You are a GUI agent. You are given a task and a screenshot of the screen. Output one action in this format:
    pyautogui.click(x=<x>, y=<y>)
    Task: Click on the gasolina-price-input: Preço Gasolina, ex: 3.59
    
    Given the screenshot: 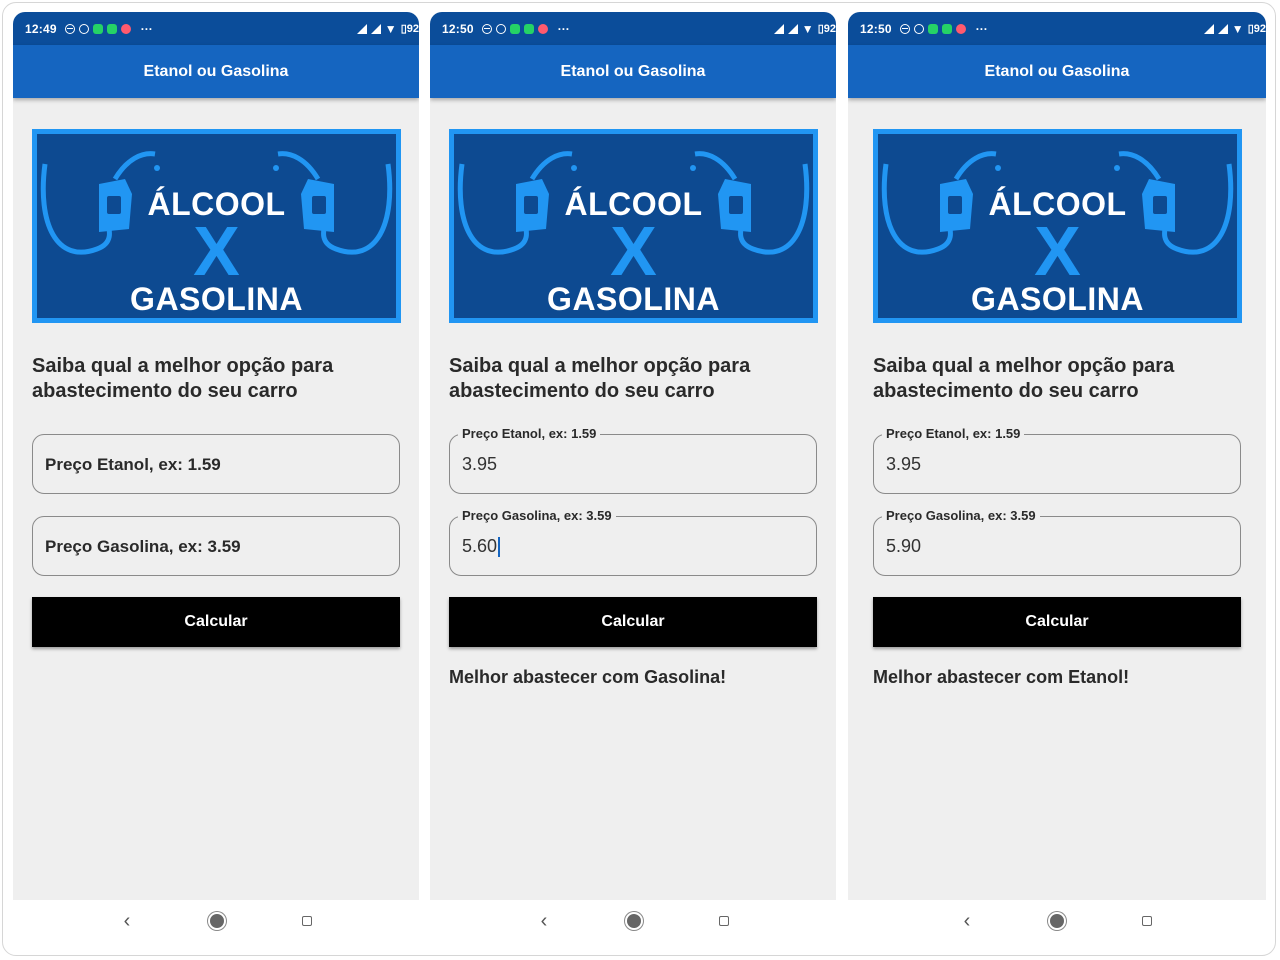 What is the action you would take?
    pyautogui.click(x=216, y=546)
    